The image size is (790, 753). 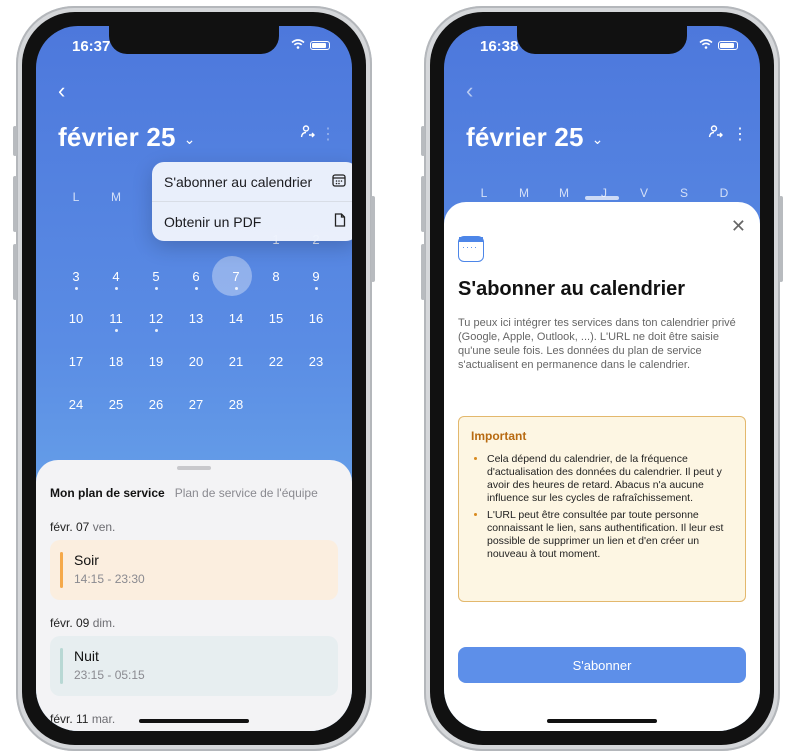 I want to click on wifi-icon, so click(x=706, y=45).